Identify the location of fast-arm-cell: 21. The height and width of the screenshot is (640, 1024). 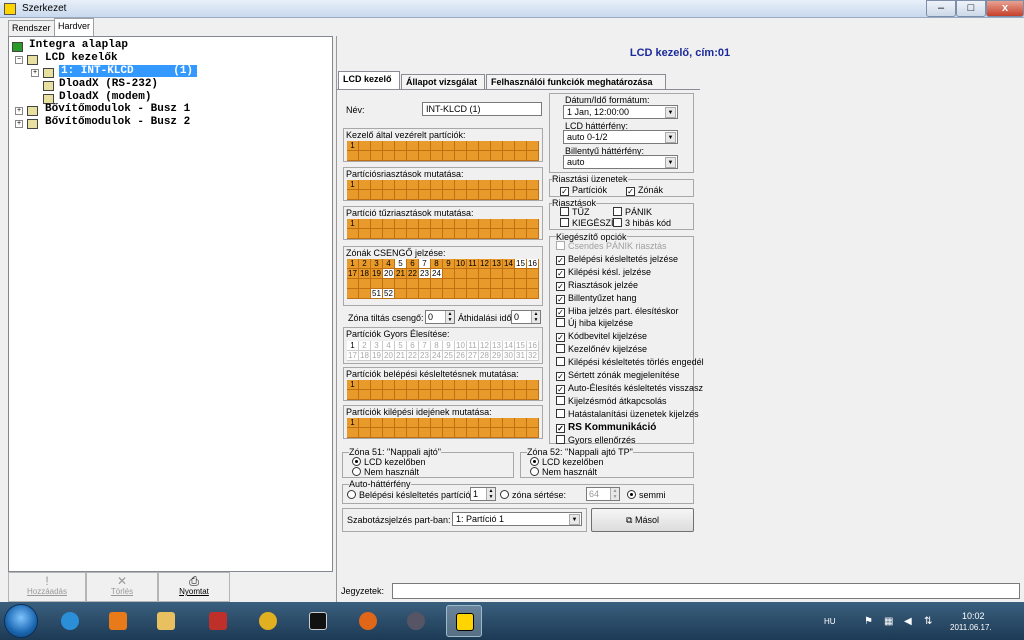
(401, 356).